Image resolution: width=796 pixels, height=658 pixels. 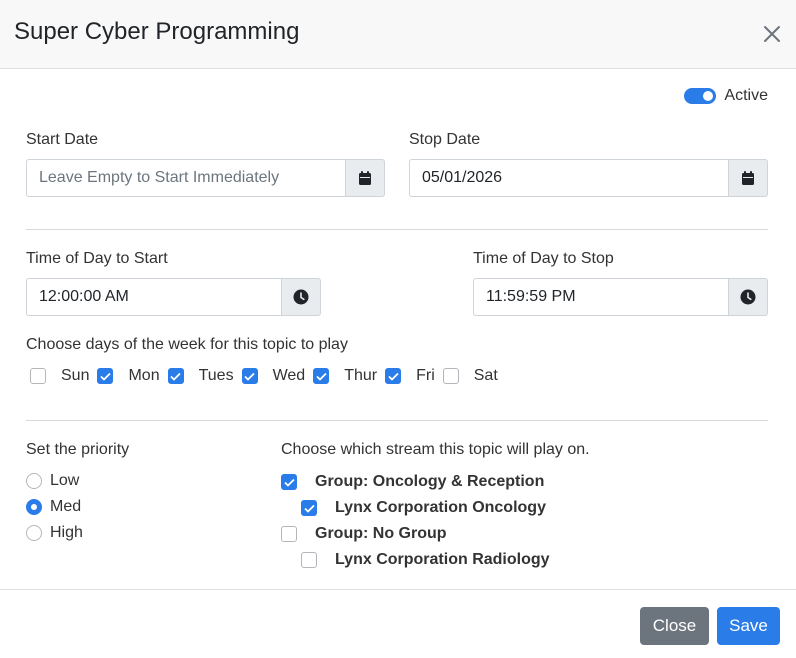 I want to click on day-label: Fri, so click(x=425, y=375).